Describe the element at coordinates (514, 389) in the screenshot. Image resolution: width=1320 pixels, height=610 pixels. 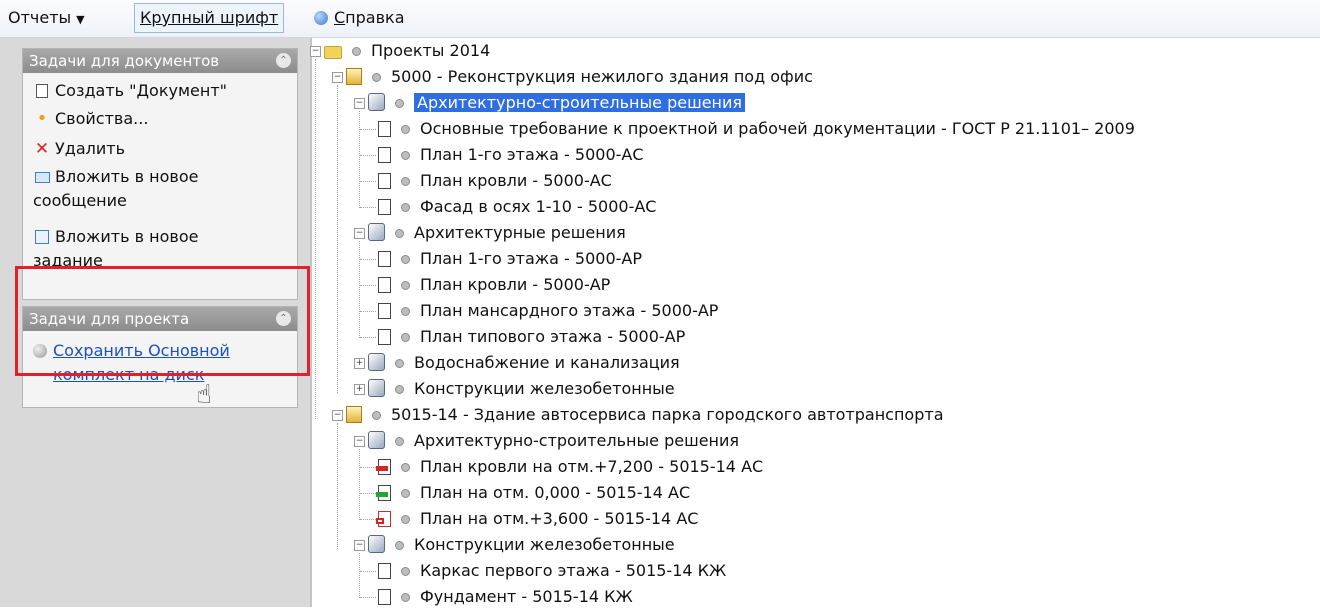
I see `tree-set: + Конструкции железобетонные` at that location.